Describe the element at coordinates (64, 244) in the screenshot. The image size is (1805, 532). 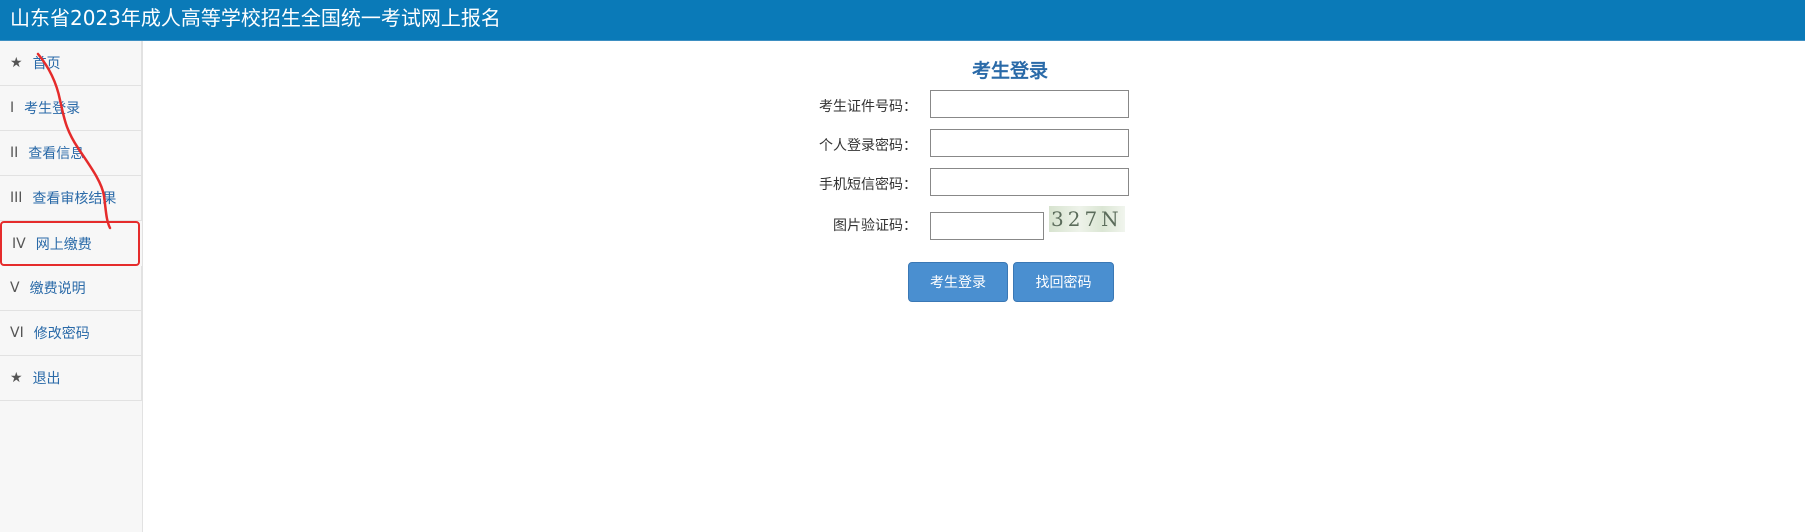
I see `sidebar-item-label: 网上缴费` at that location.